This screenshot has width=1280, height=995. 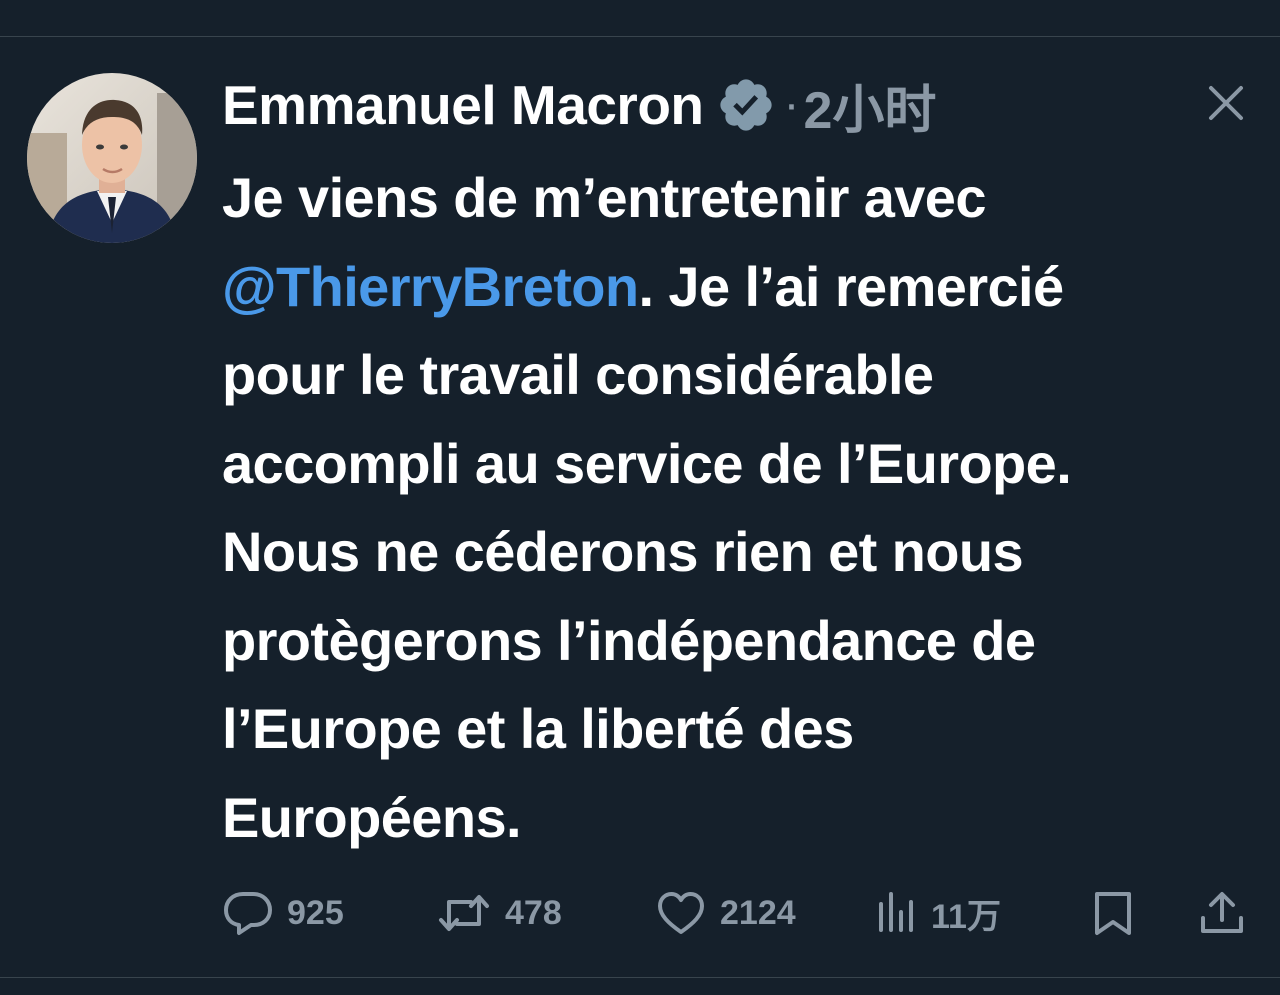 What do you see at coordinates (315, 912) in the screenshot?
I see `reply-count: 925` at bounding box center [315, 912].